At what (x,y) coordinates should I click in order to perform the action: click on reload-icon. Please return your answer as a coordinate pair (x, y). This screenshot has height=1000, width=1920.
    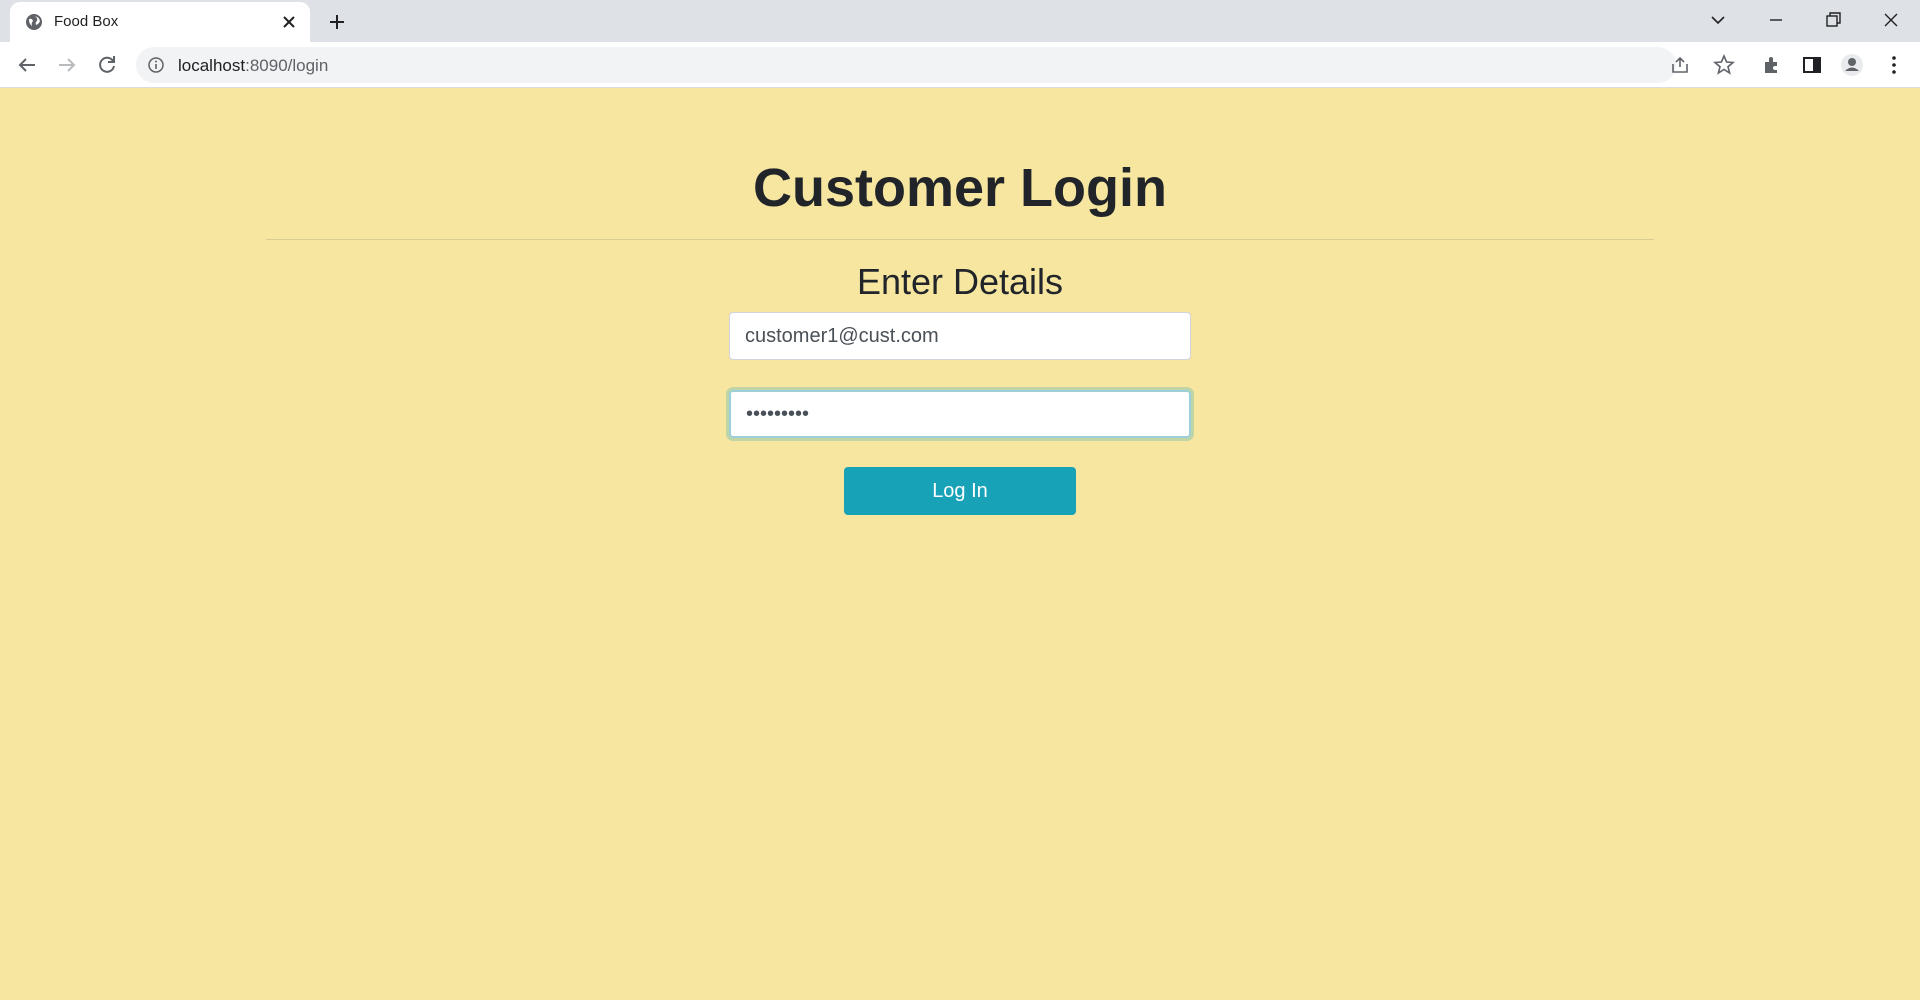
    Looking at the image, I should click on (107, 65).